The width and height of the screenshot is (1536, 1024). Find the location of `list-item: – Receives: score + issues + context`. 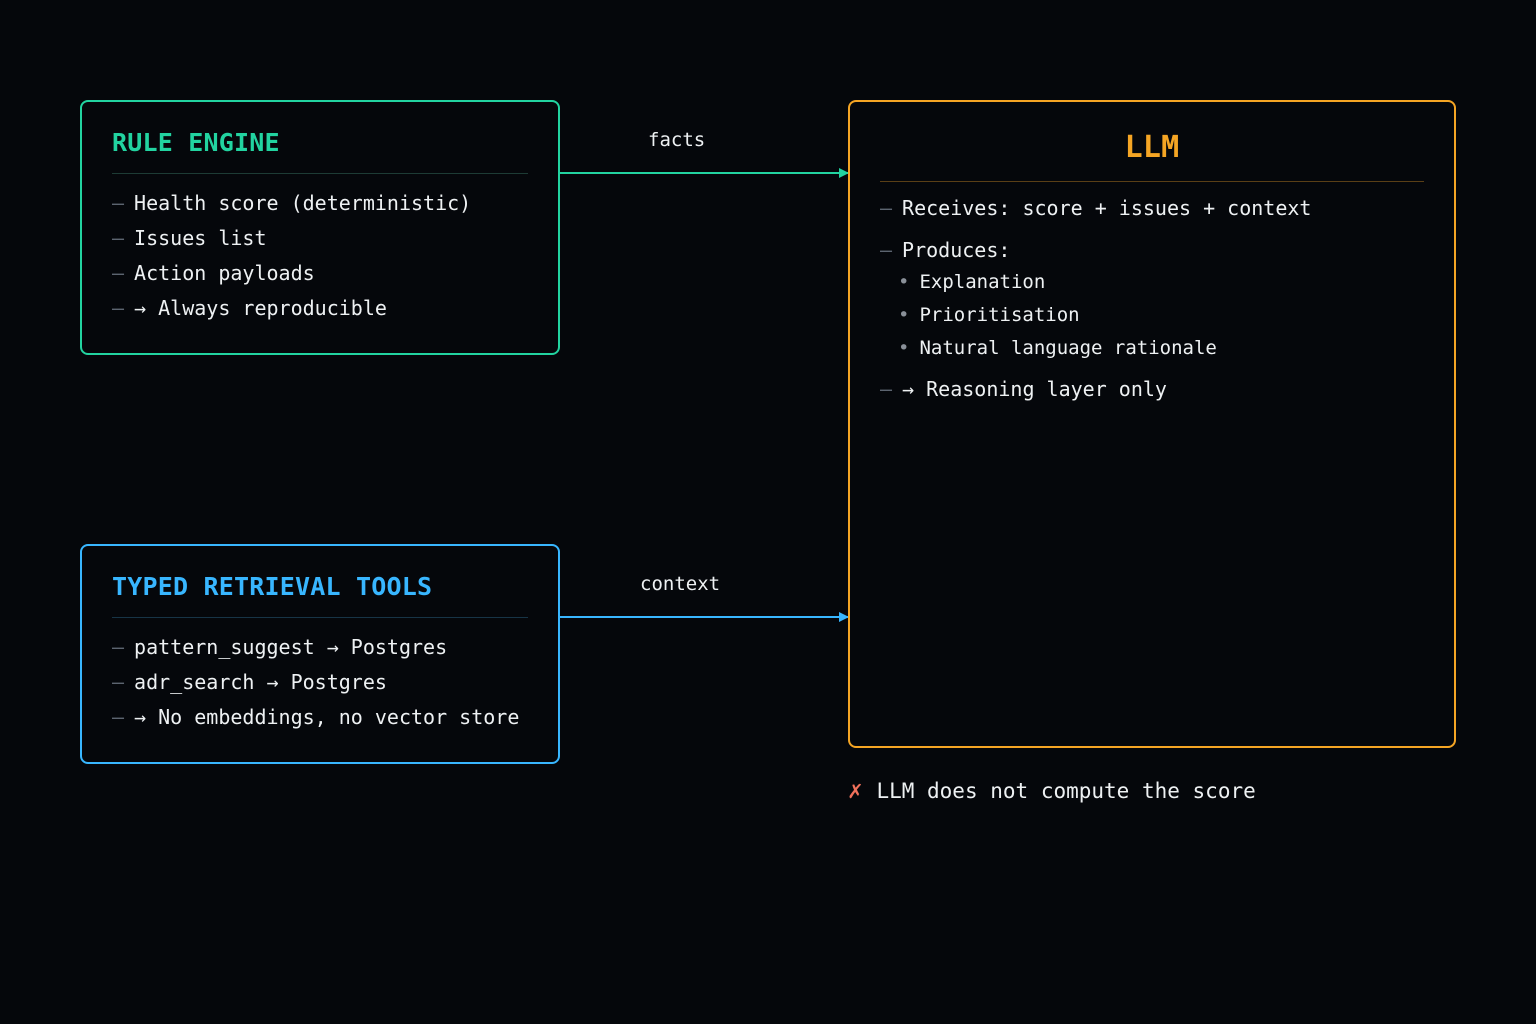

list-item: – Receives: score + issues + context is located at coordinates (1157, 208).